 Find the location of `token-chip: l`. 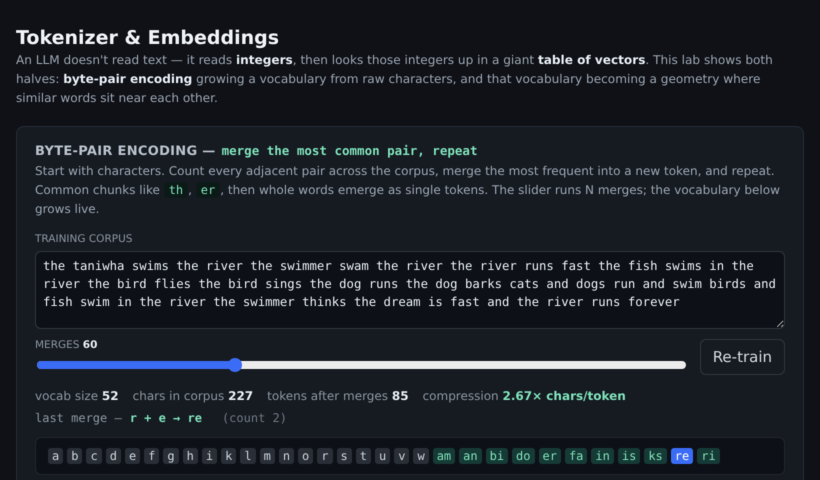

token-chip: l is located at coordinates (248, 456).